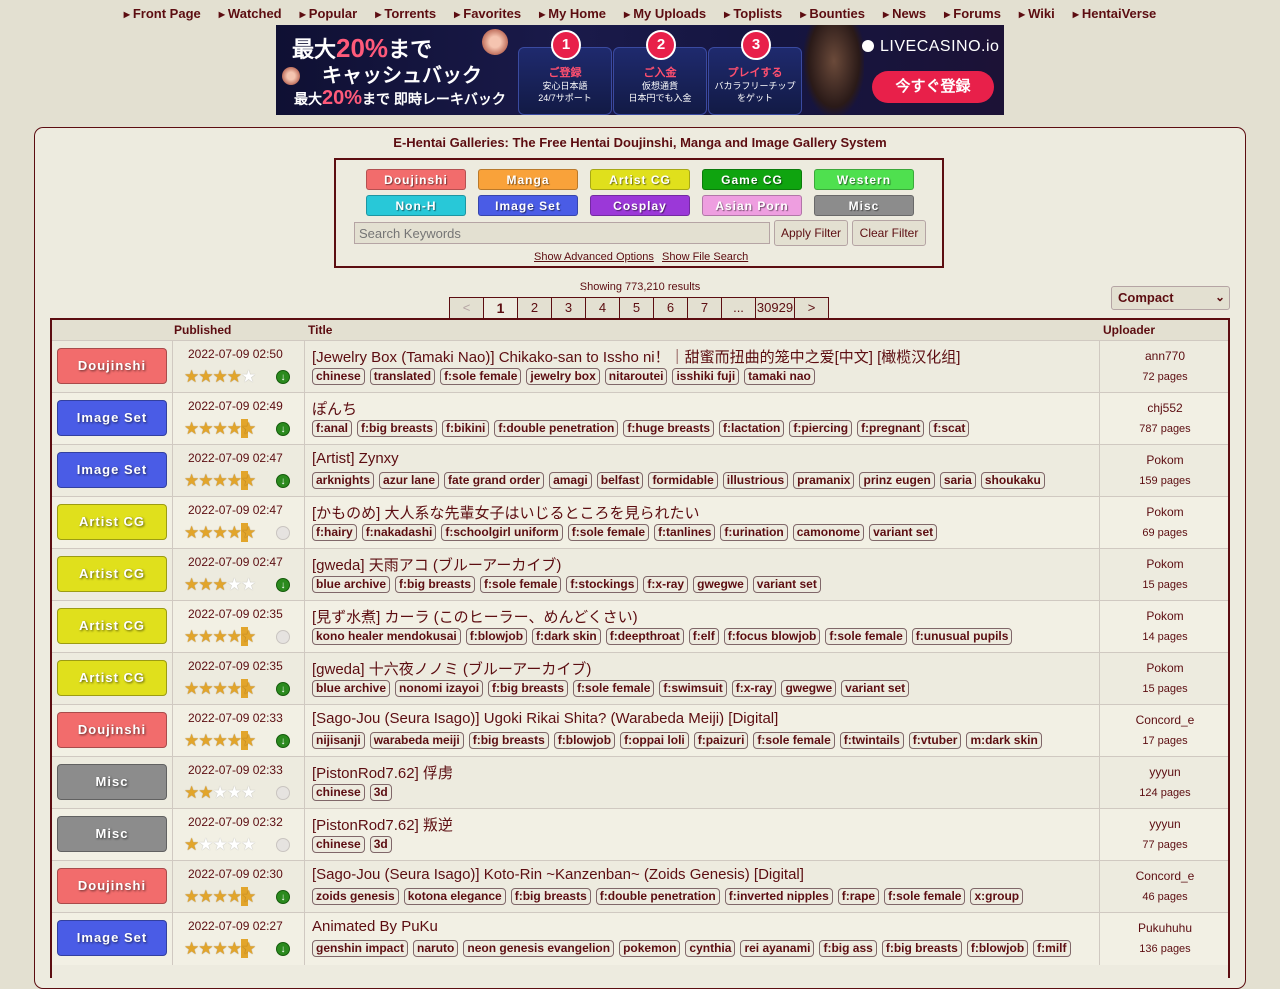  What do you see at coordinates (1012, 480) in the screenshot?
I see `tag: shoukaku` at bounding box center [1012, 480].